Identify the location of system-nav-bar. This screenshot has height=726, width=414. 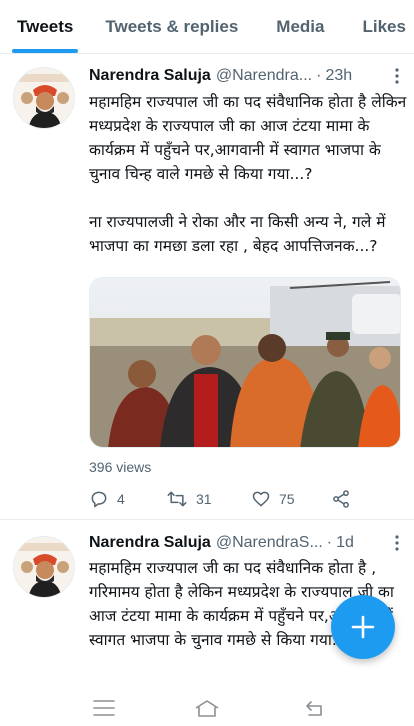
(207, 708).